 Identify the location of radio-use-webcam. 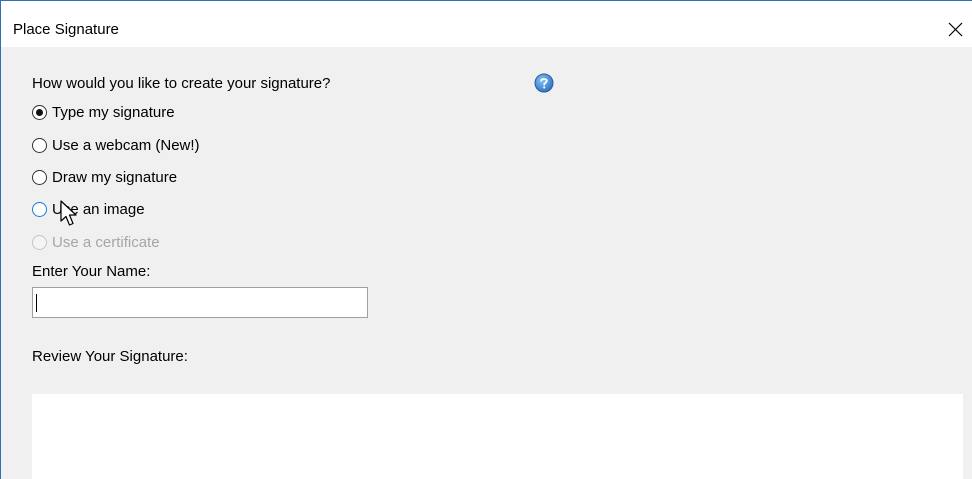
(39, 145).